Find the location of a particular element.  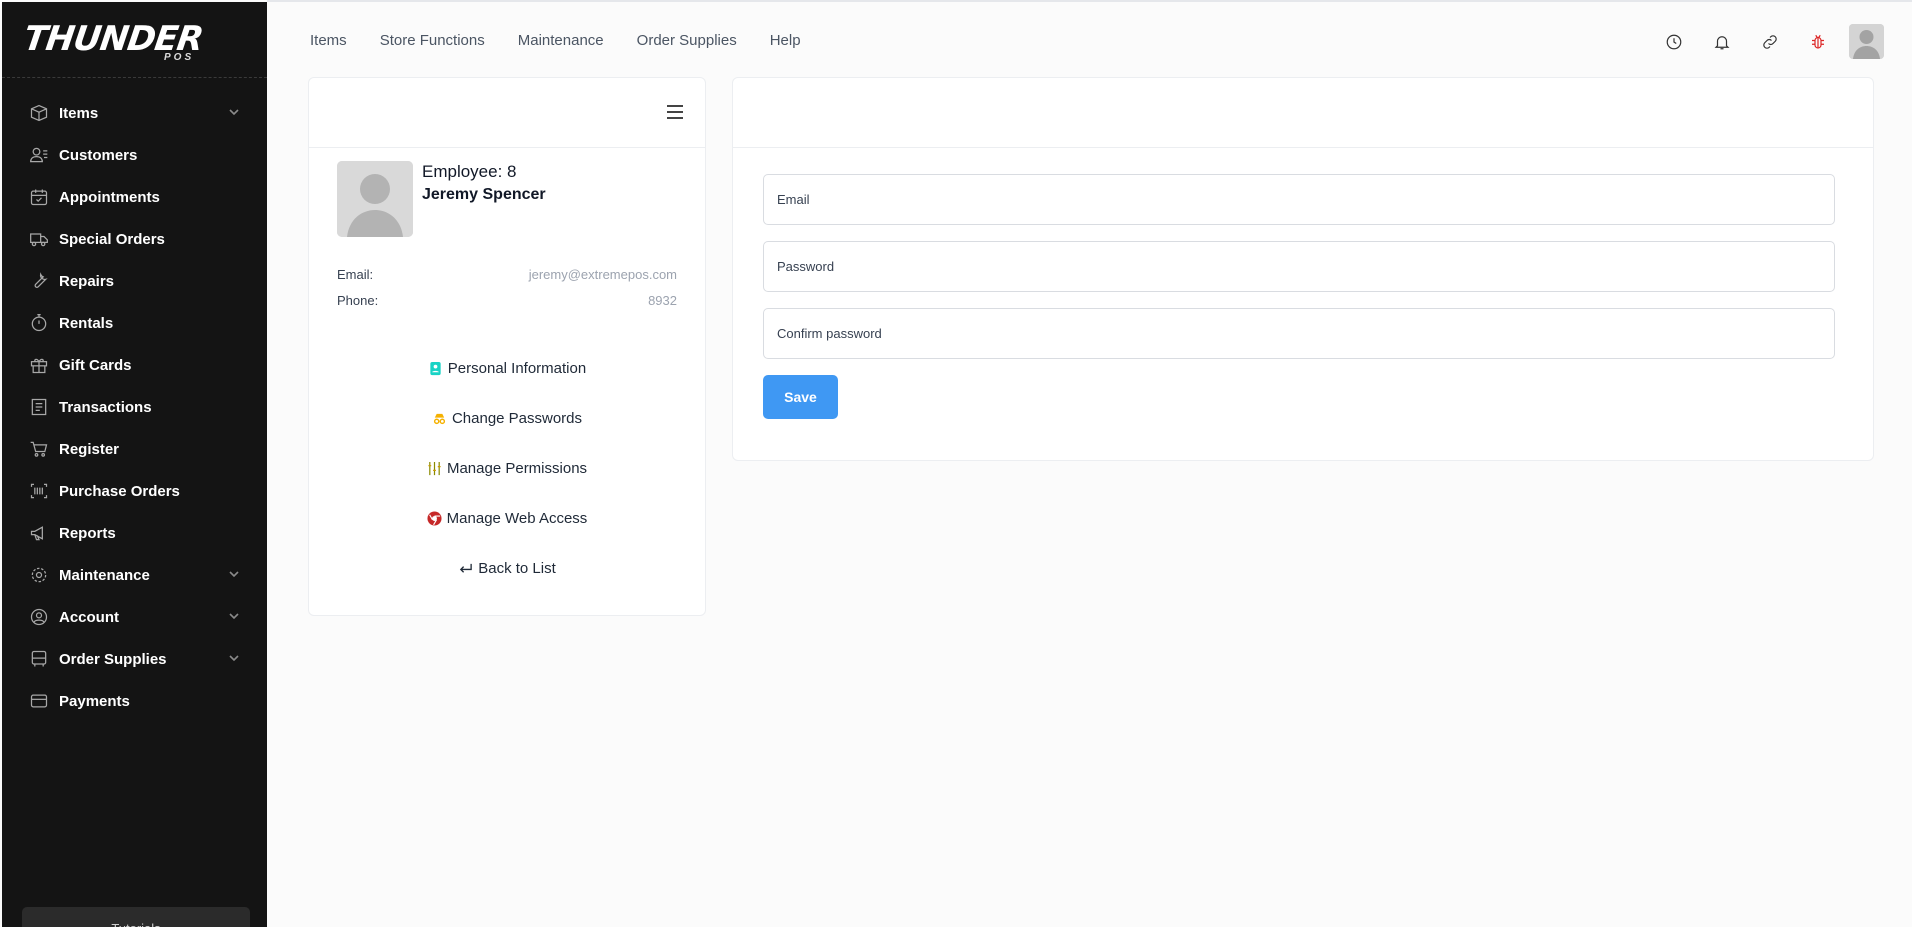

email-label: Email: is located at coordinates (355, 274).